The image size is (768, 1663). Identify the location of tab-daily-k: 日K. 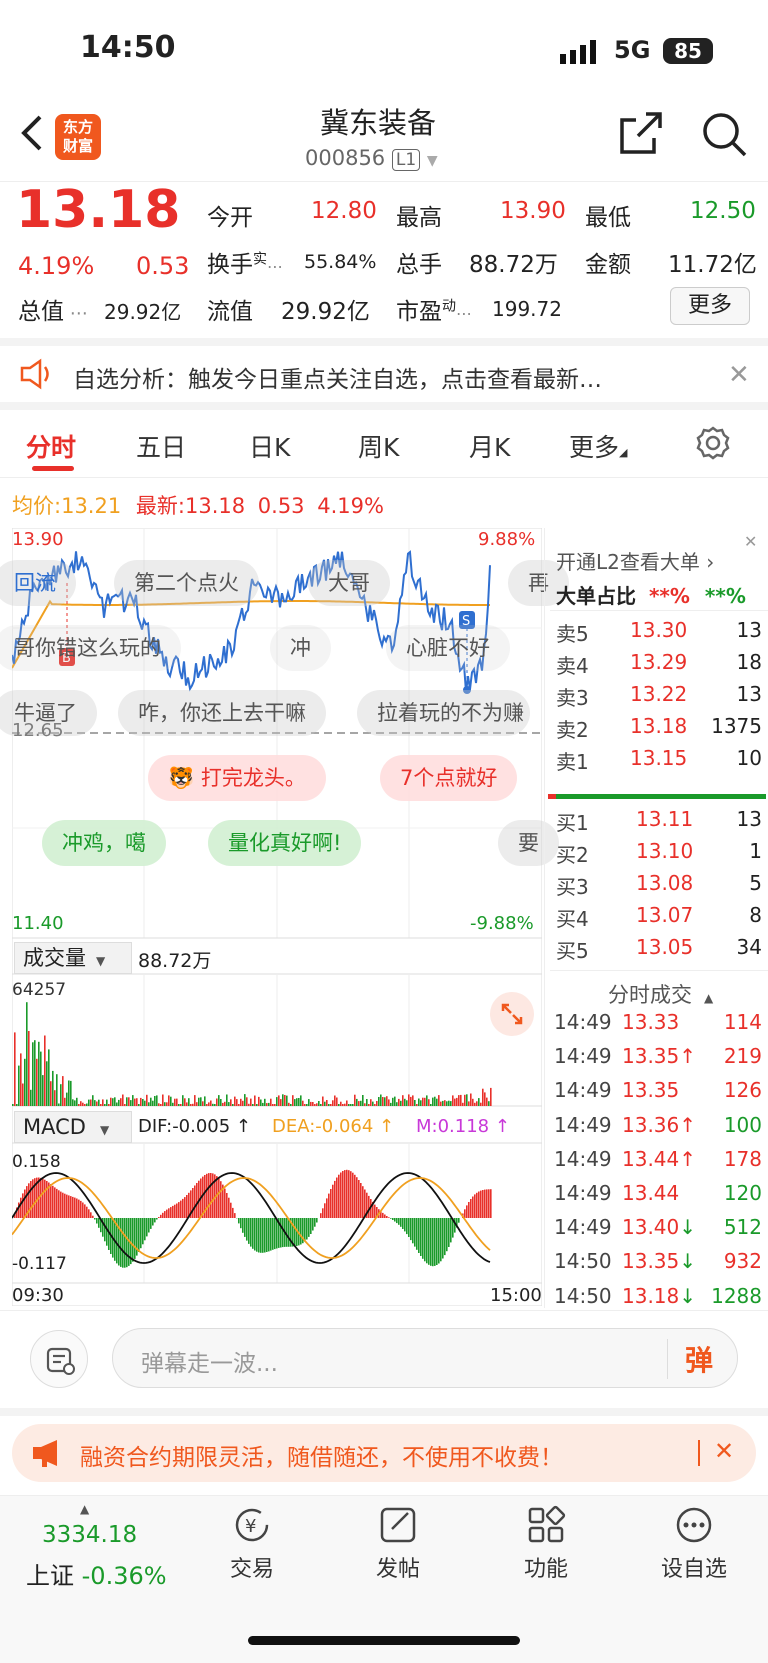
(269, 446).